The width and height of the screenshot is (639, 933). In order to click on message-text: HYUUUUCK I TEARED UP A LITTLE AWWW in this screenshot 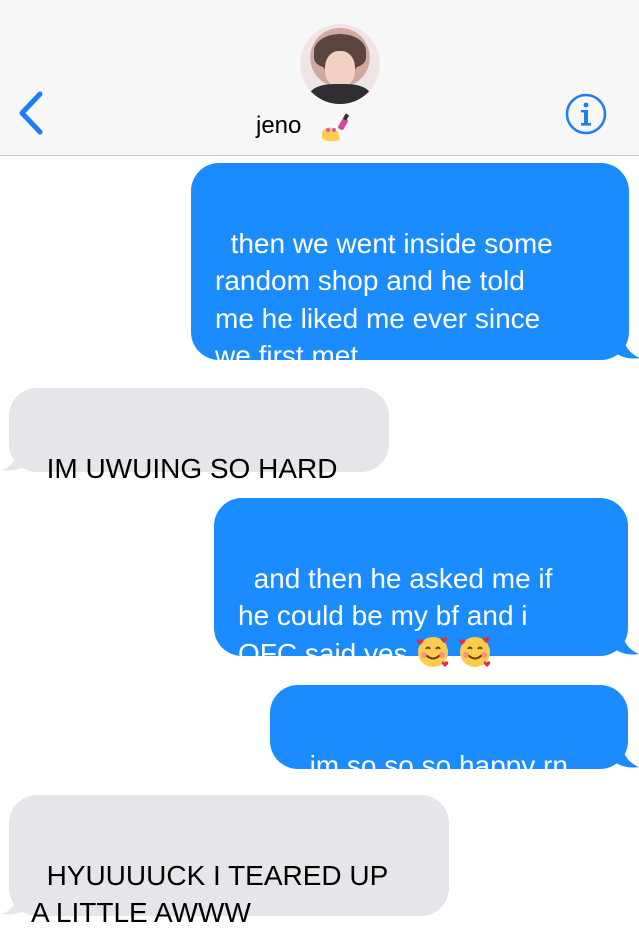, I will do `click(210, 894)`.